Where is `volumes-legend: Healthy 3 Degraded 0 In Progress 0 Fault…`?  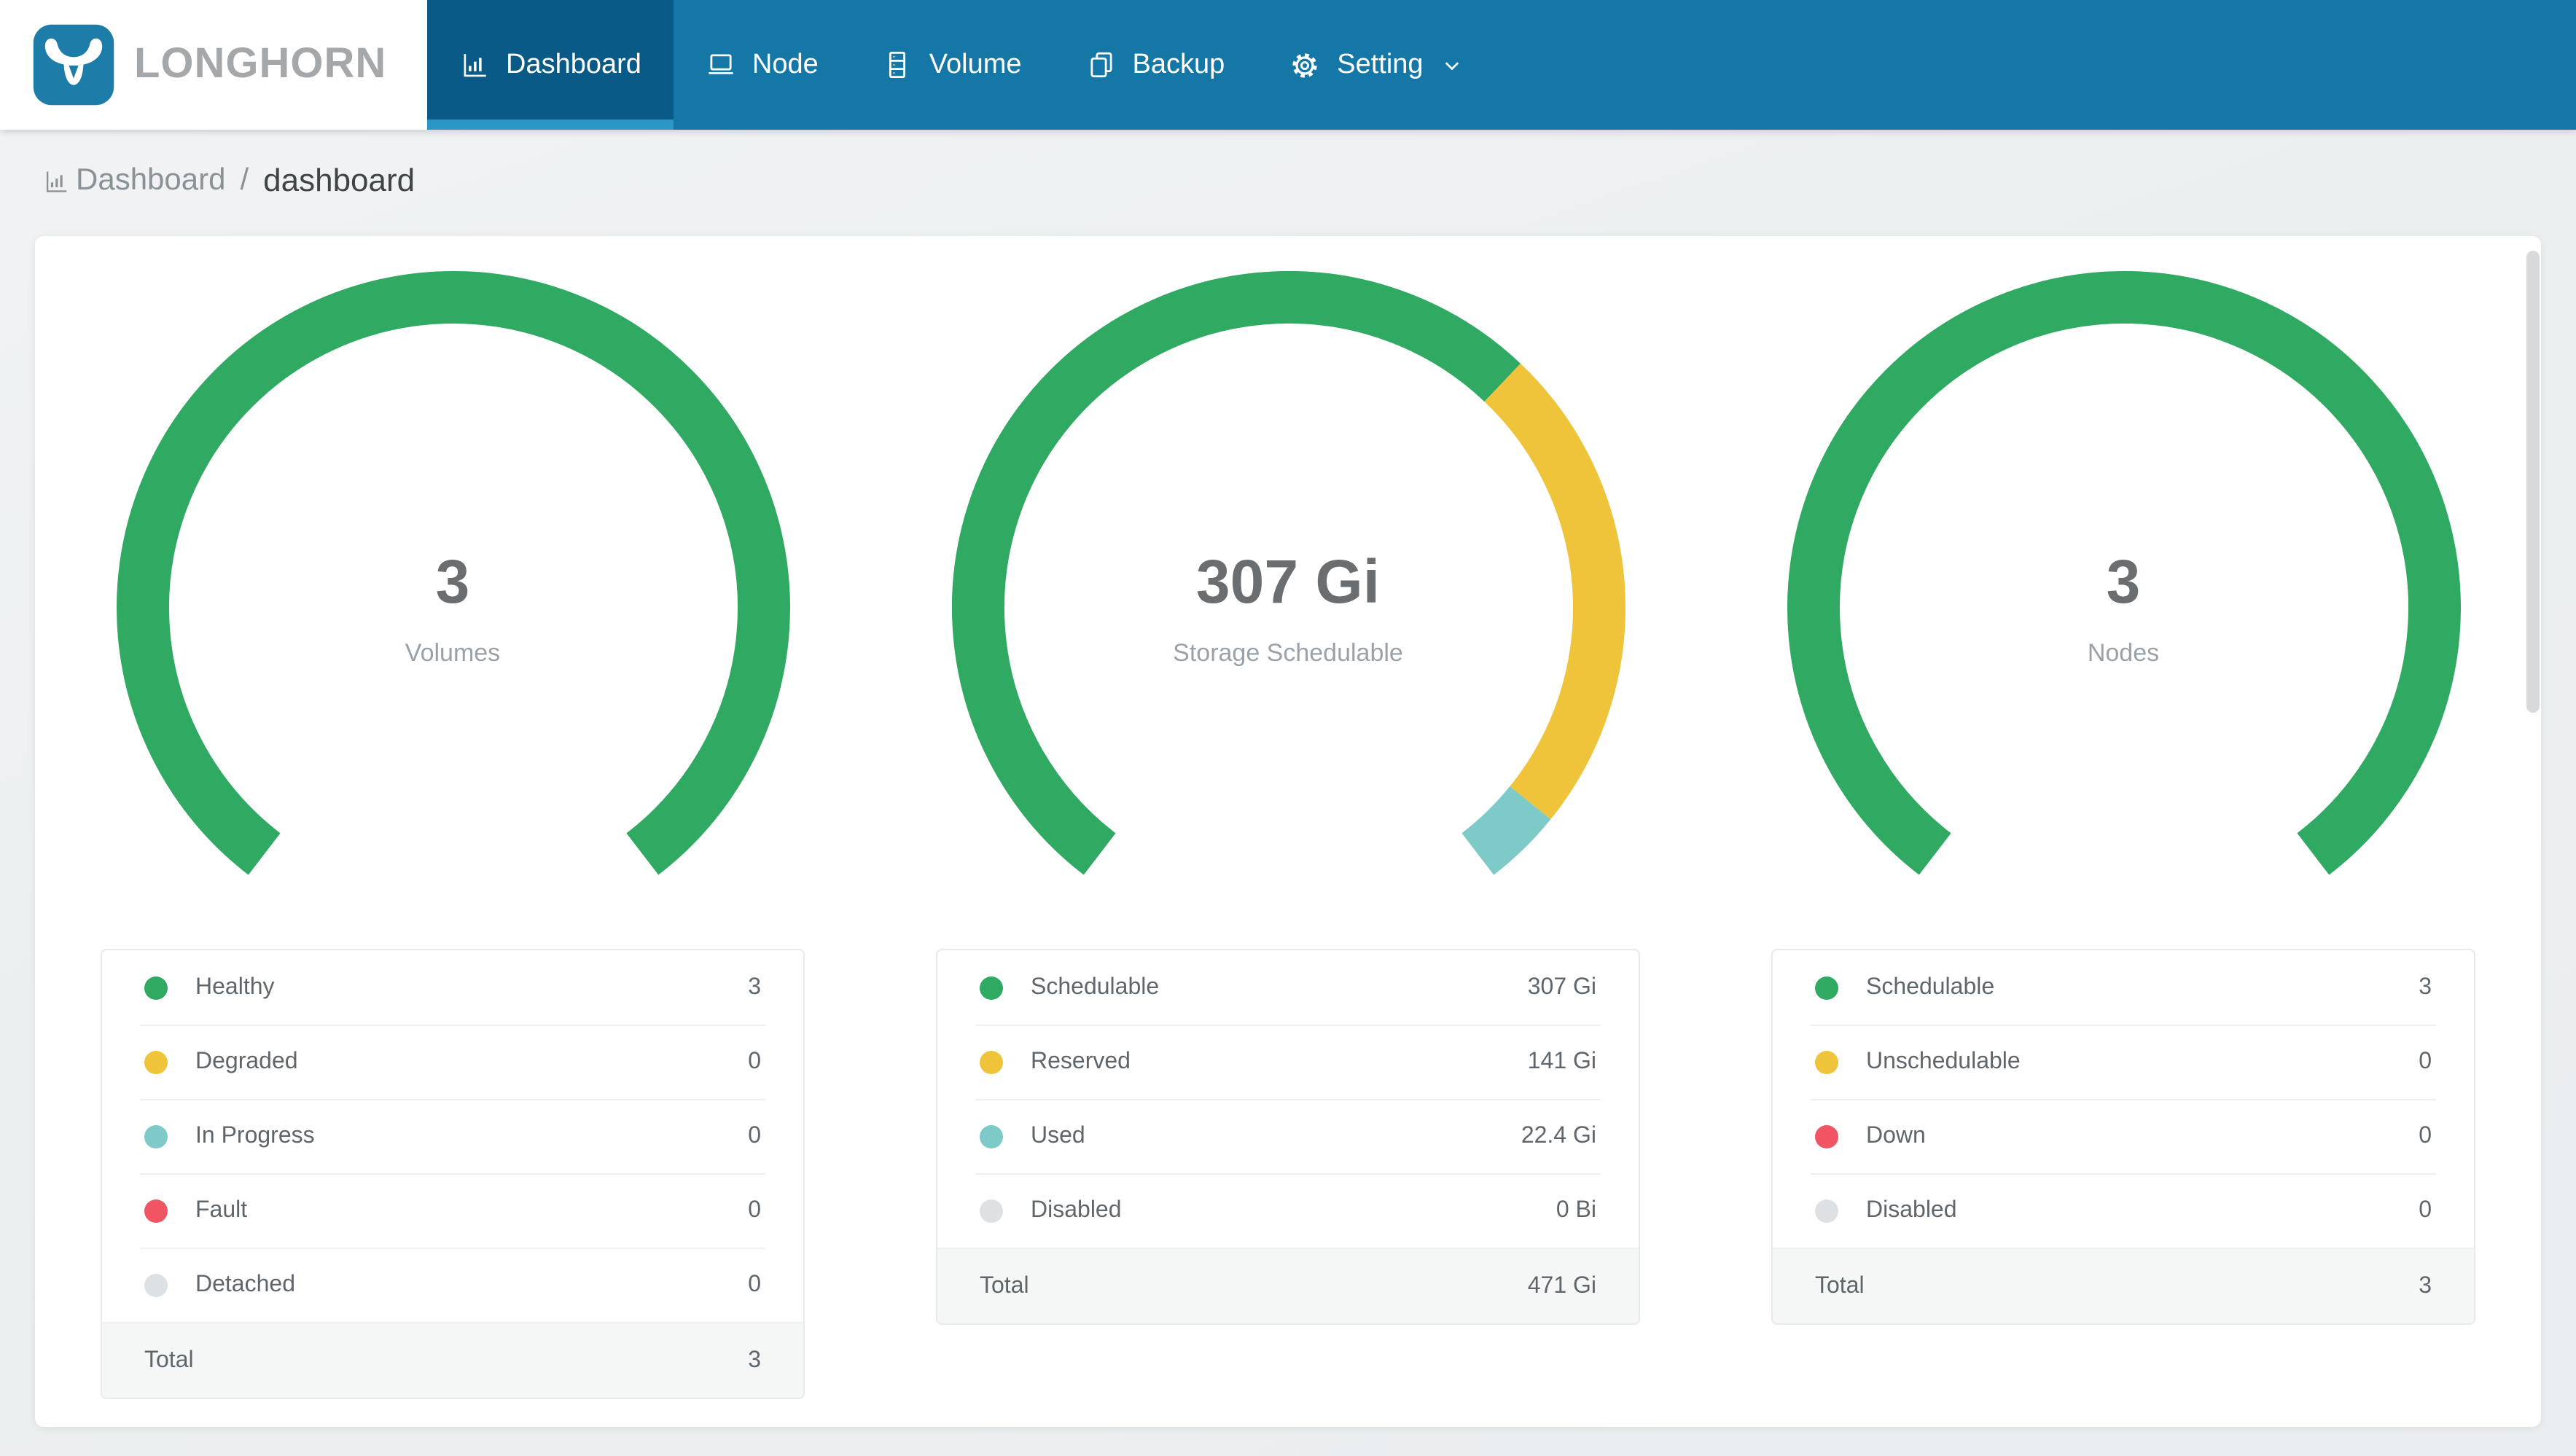
volumes-legend: Healthy 3 Degraded 0 In Progress 0 Fault… is located at coordinates (453, 1174).